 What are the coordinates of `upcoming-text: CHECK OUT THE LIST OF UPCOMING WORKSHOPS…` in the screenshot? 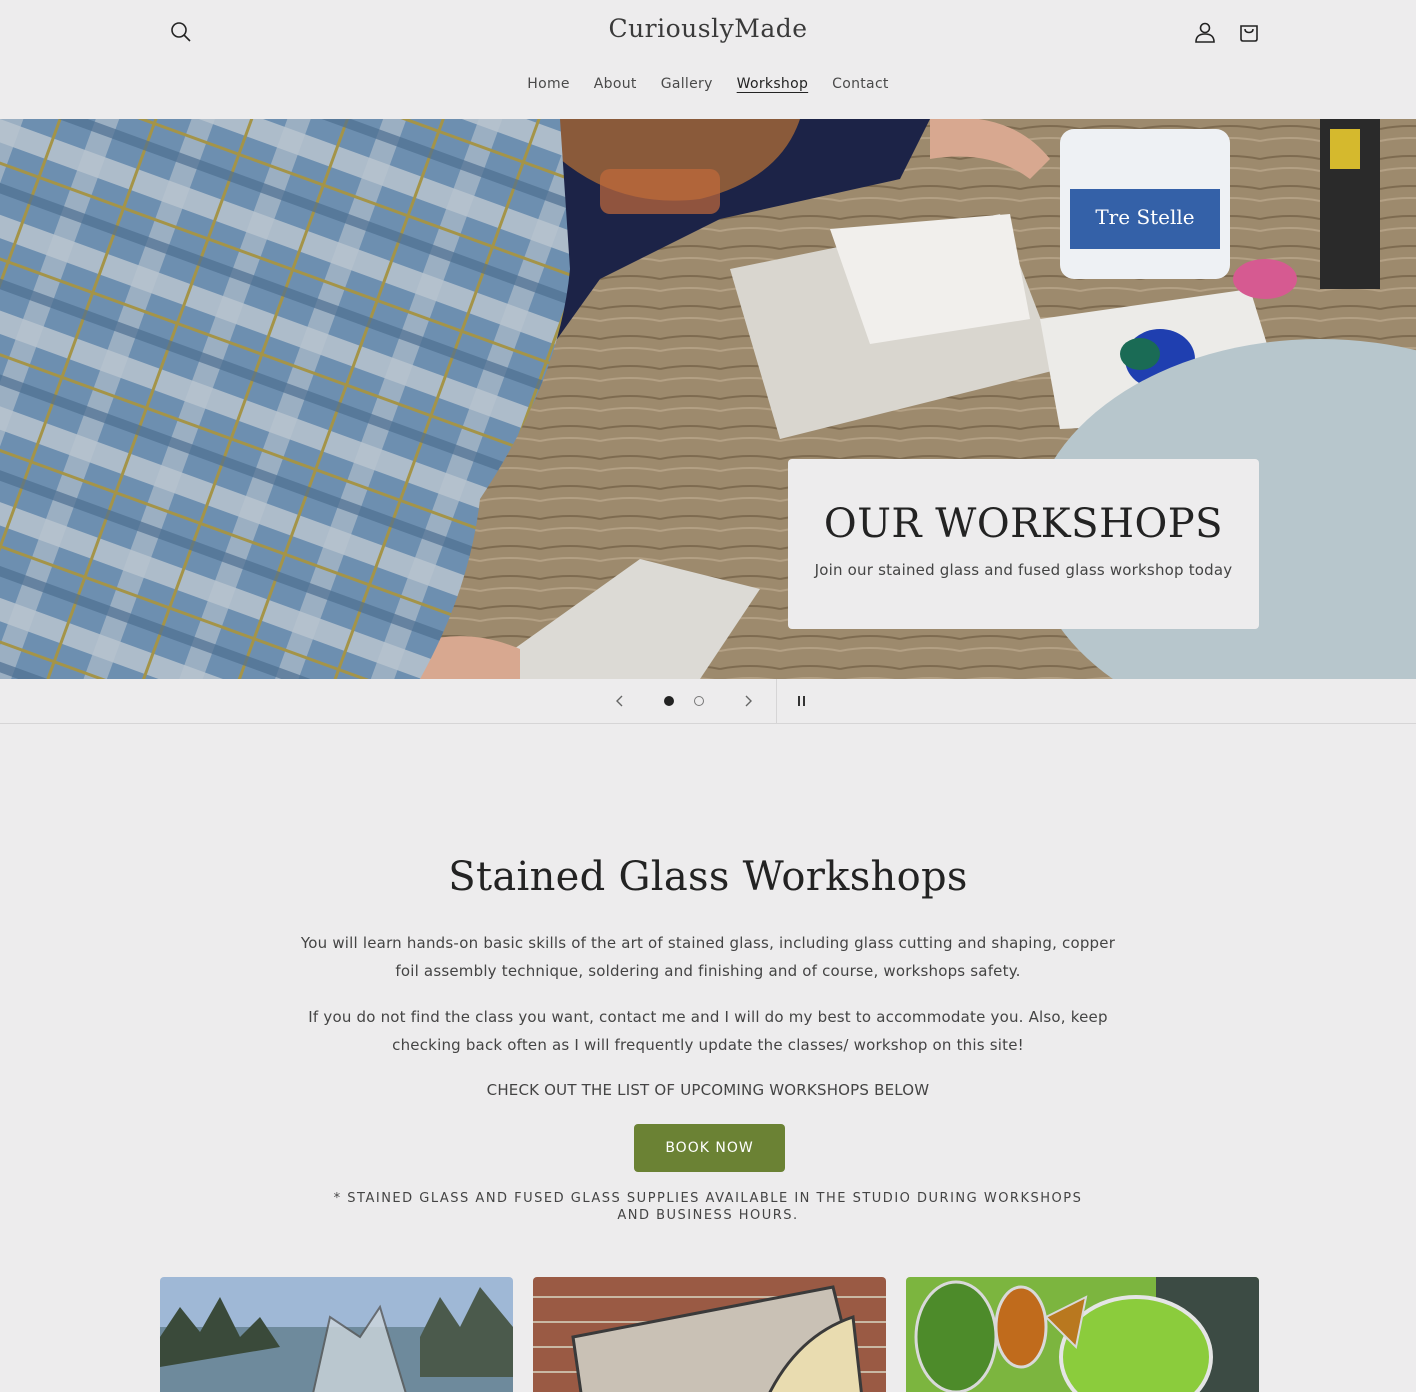 It's located at (708, 1090).